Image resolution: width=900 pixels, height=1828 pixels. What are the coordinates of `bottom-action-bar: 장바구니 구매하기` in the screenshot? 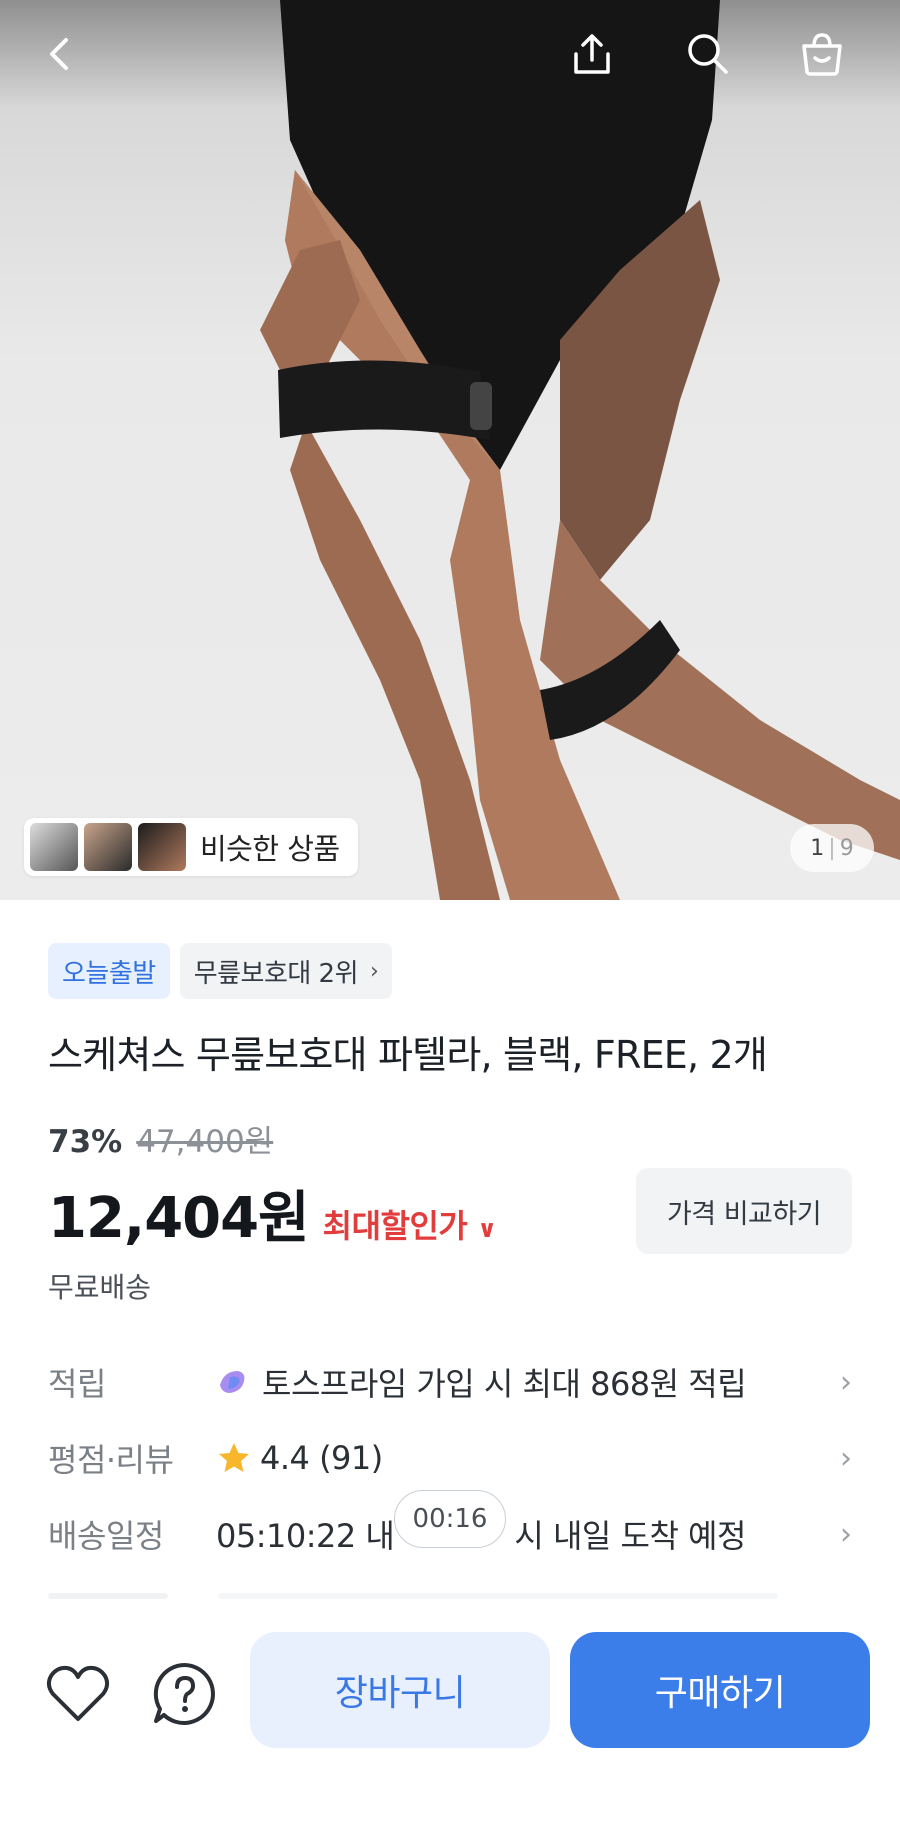 It's located at (450, 1714).